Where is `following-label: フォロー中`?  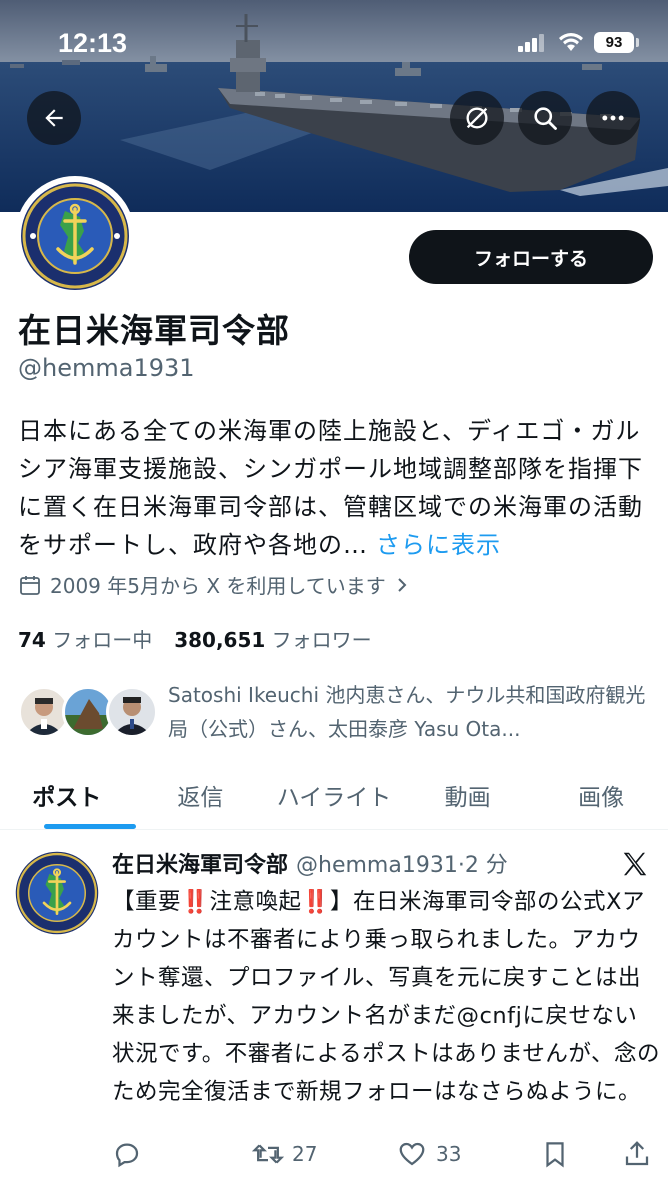
following-label: フォロー中 is located at coordinates (102, 640).